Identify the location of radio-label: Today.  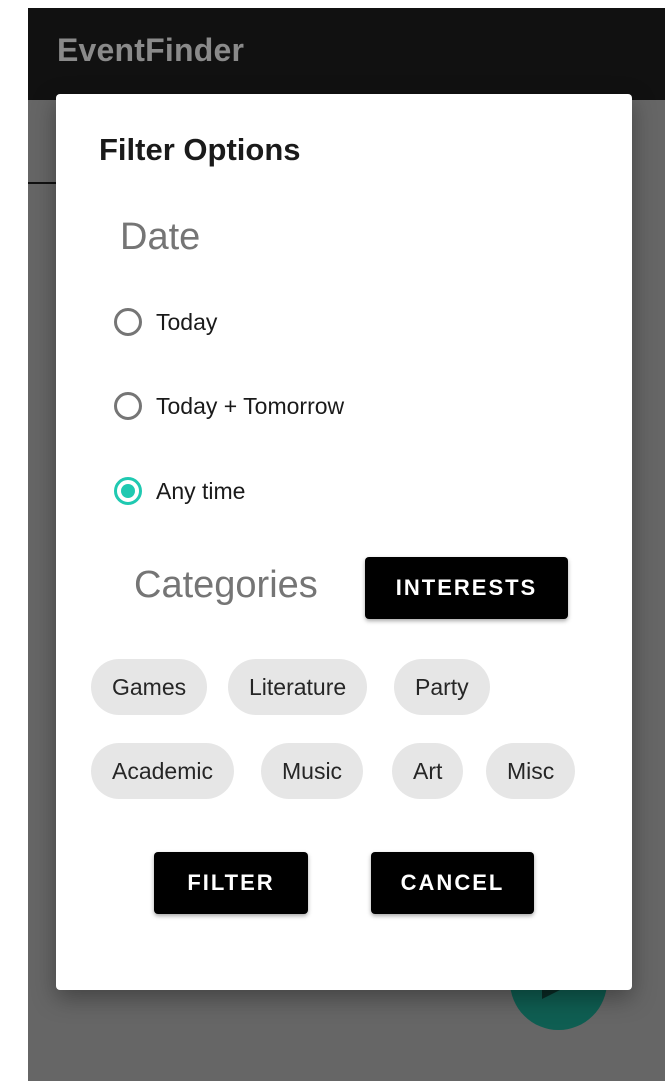
(187, 321).